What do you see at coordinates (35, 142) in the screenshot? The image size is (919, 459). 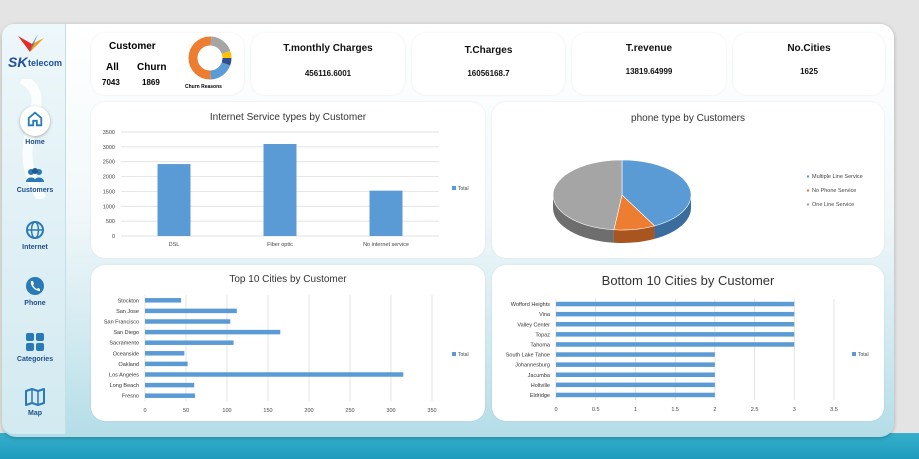 I see `nav-label: Home` at bounding box center [35, 142].